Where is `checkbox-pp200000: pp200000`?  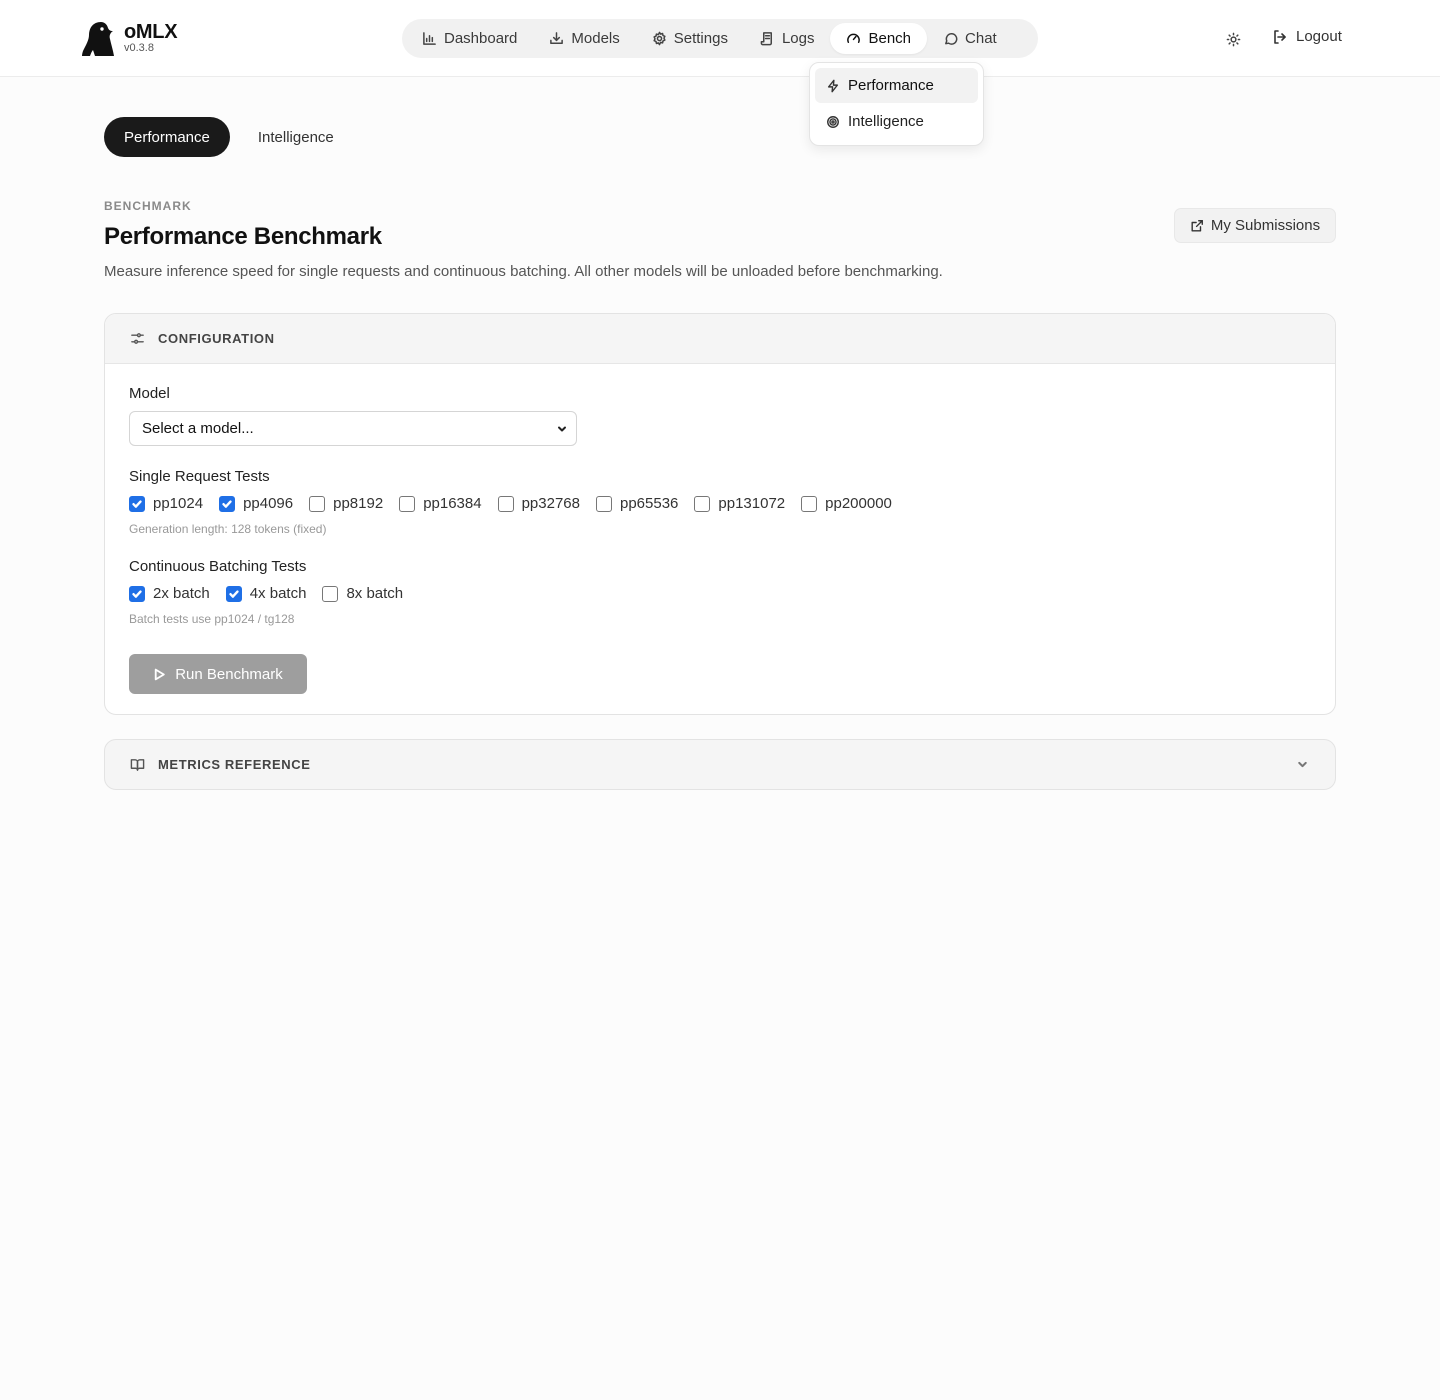 checkbox-pp200000: pp200000 is located at coordinates (846, 503).